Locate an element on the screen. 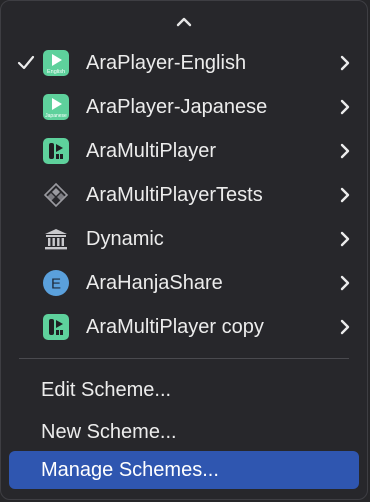 This screenshot has width=370, height=502. scheme-item-aramultiplayer-copy: AraMultiPlayer copy is located at coordinates (184, 327).